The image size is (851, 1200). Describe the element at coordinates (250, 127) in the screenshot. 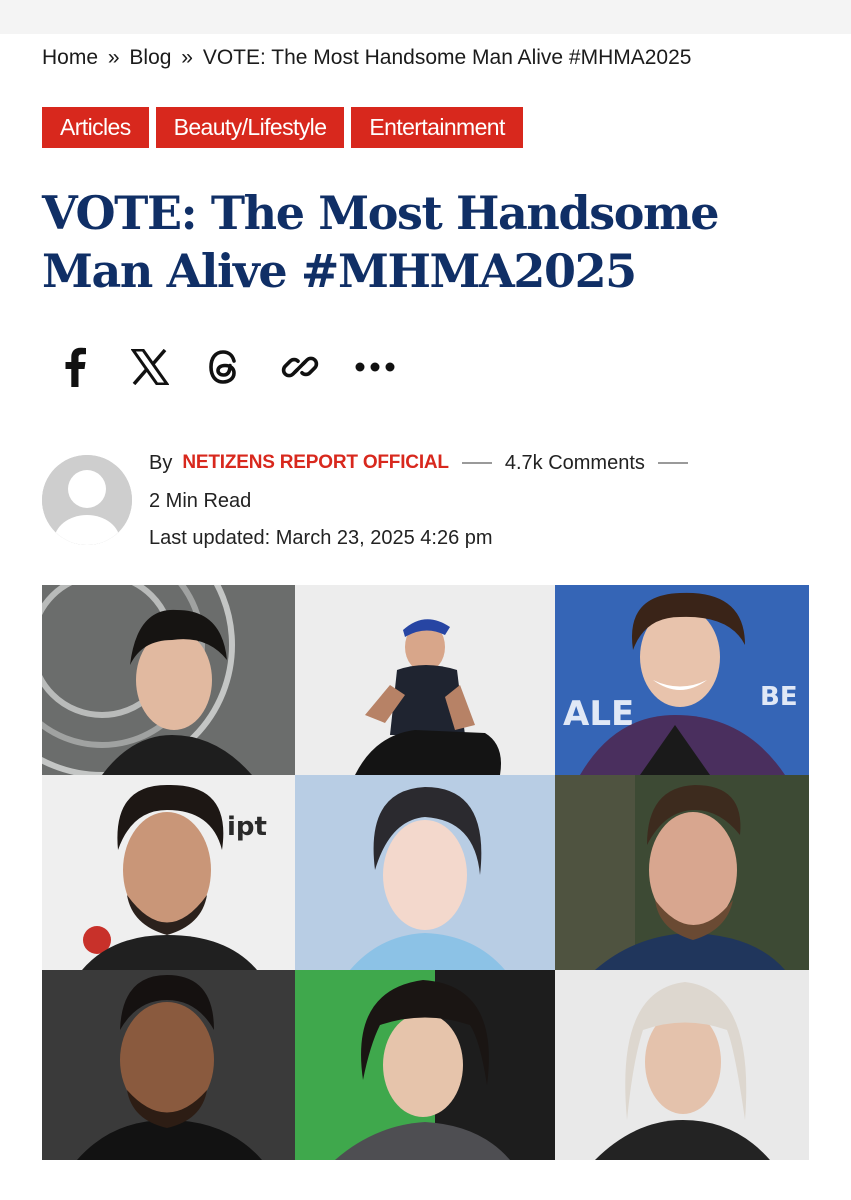

I see `category-beauty-lifestyle-button: Beauty/Lifestyle` at that location.